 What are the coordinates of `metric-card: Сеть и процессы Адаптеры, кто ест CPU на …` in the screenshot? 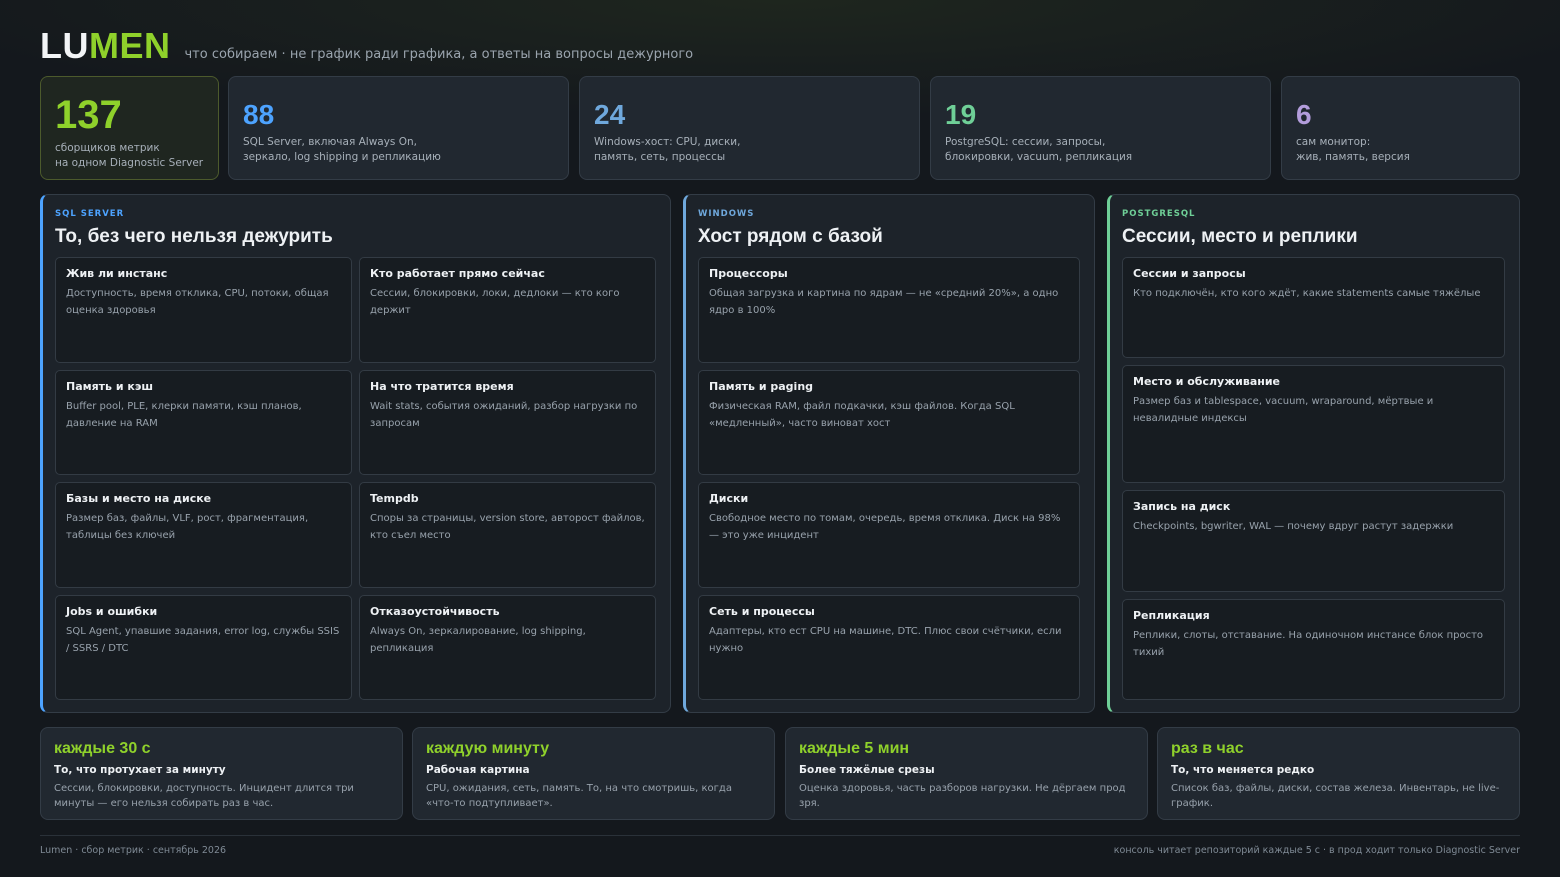 It's located at (889, 647).